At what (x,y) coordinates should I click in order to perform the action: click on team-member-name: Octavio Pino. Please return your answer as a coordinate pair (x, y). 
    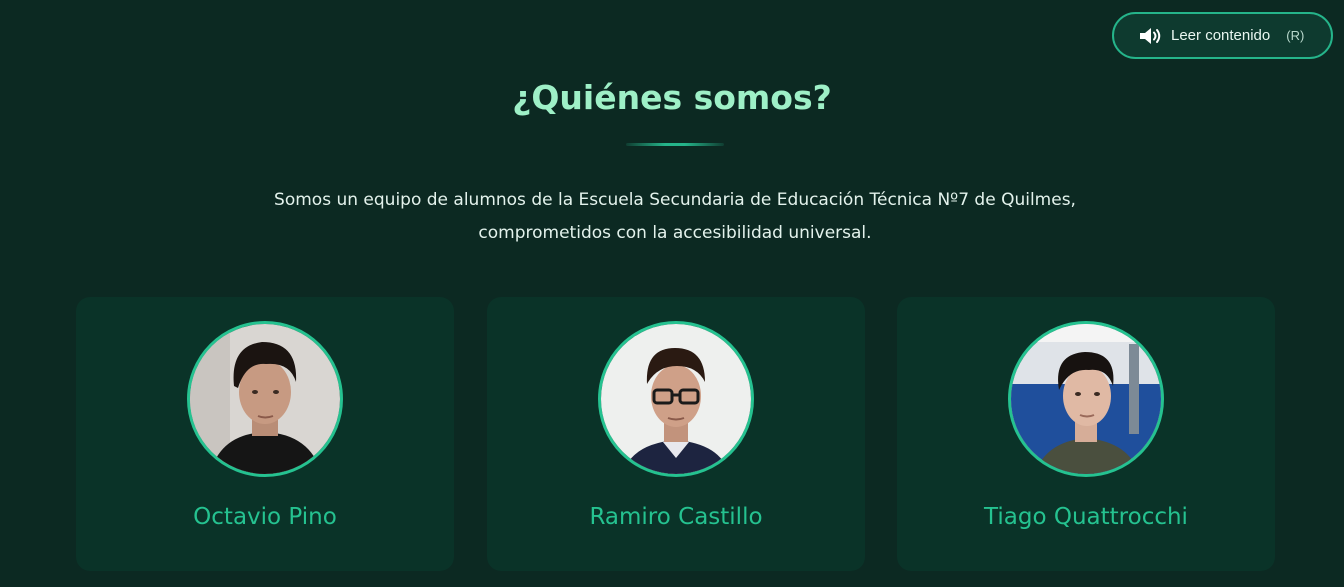
    Looking at the image, I should click on (265, 517).